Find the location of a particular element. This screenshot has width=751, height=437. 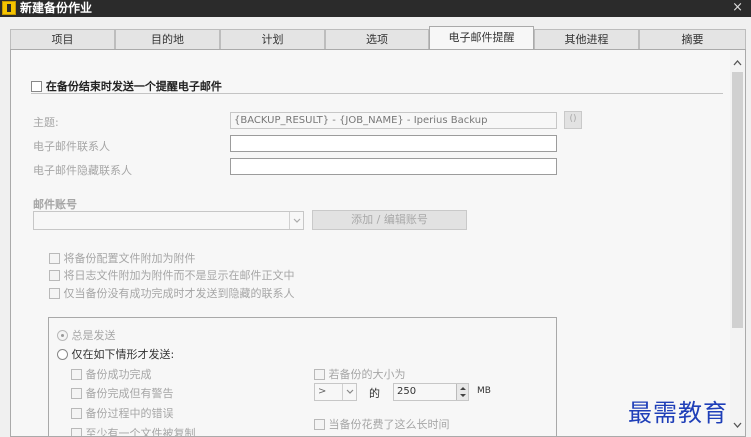

cond-duration-label: 当备份花费了这么长时间 is located at coordinates (389, 424).